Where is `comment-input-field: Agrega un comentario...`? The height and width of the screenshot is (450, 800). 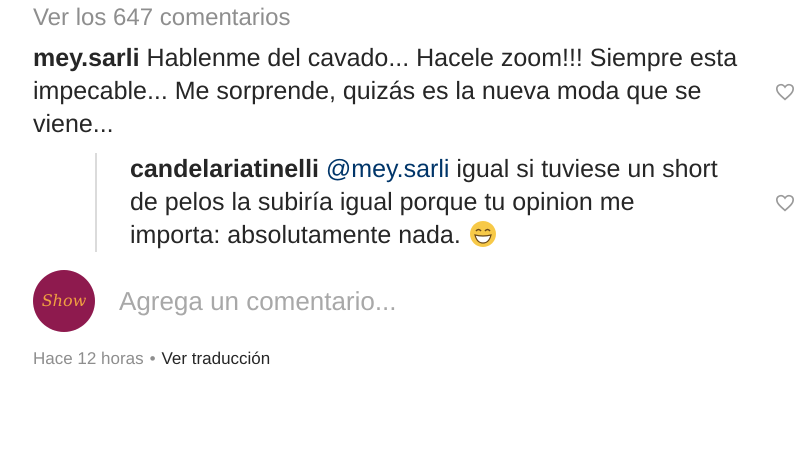
comment-input-field: Agrega un comentario... is located at coordinates (379, 301).